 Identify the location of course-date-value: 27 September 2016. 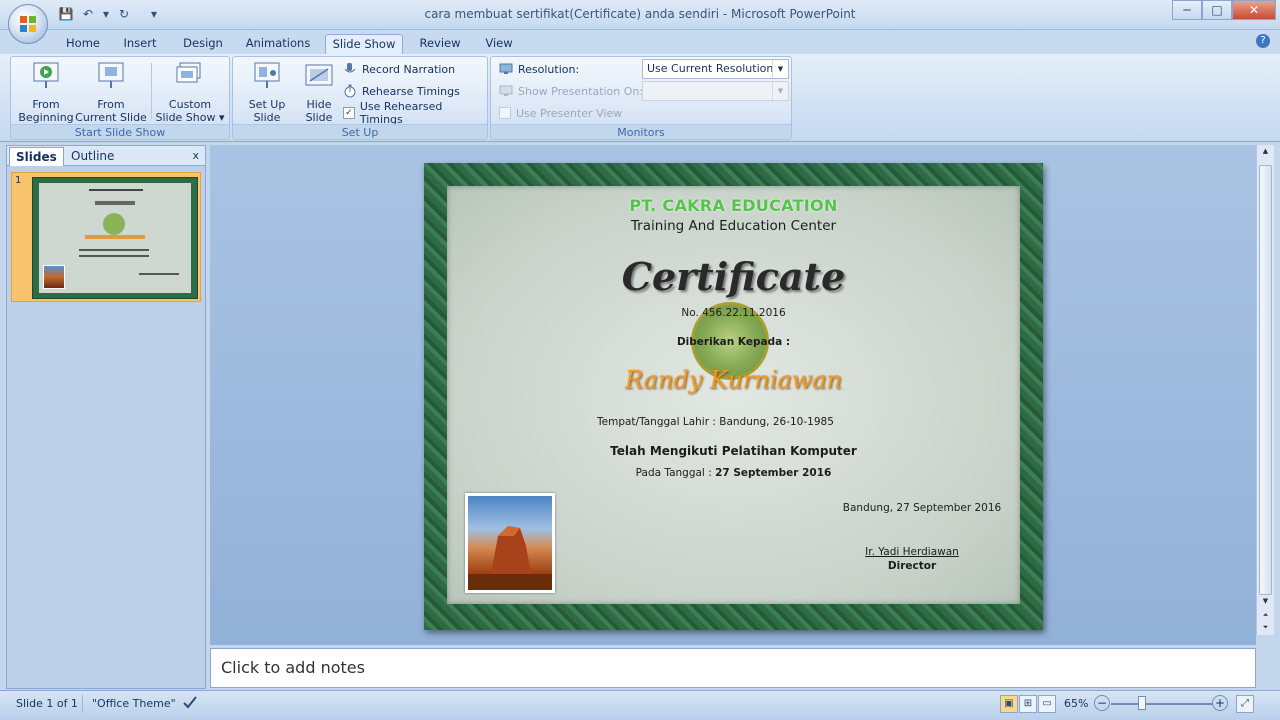
(773, 473).